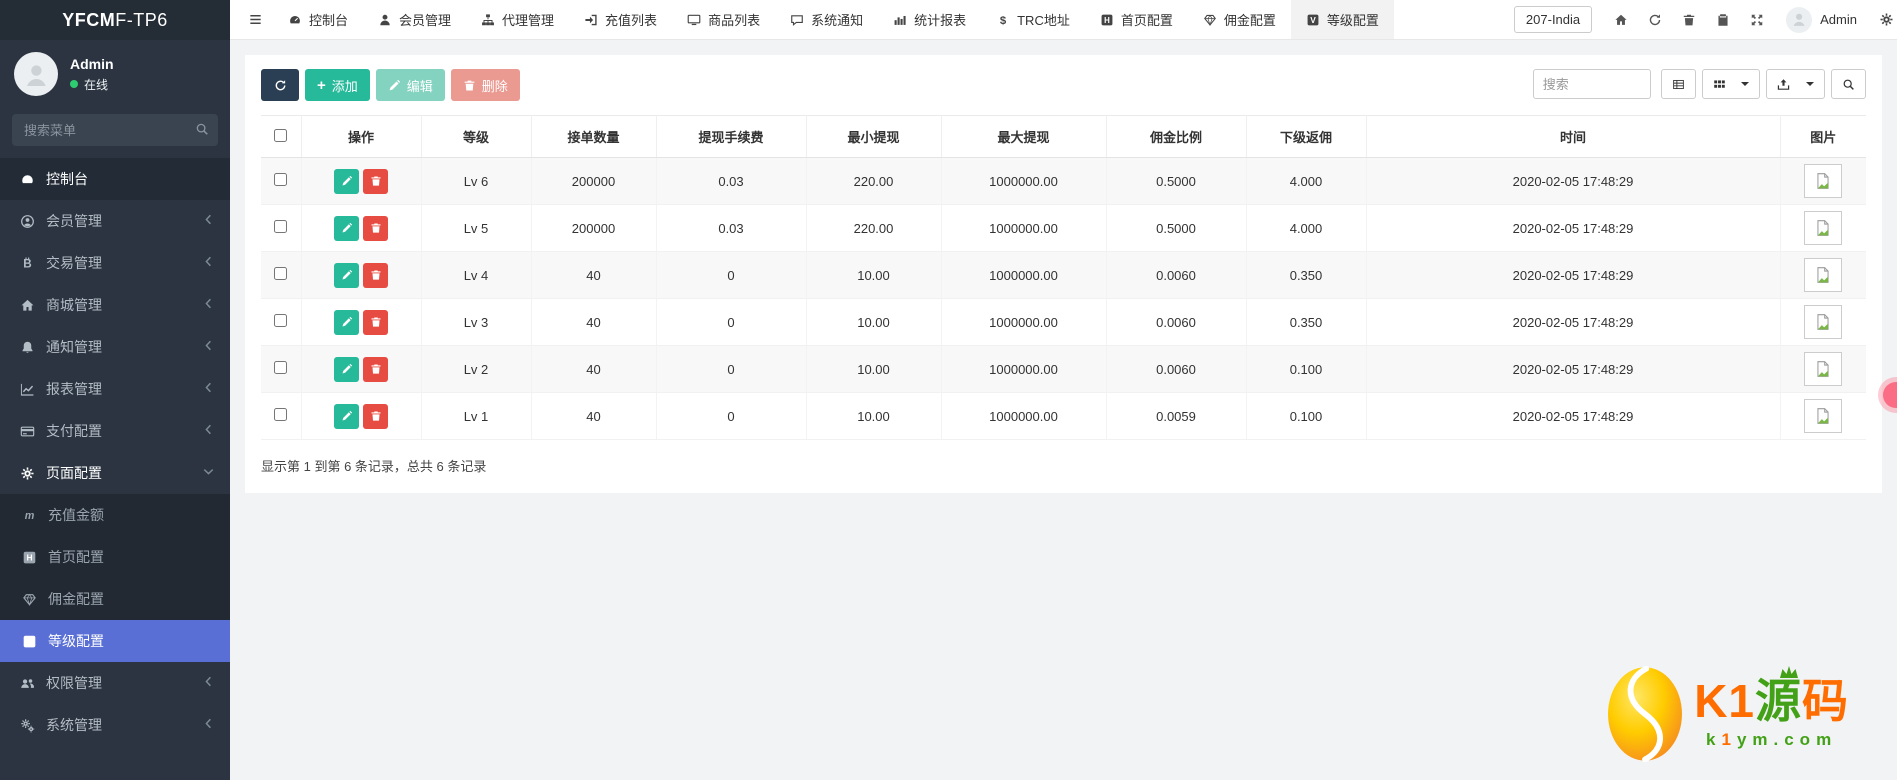 The height and width of the screenshot is (780, 1897). What do you see at coordinates (1821, 19) in the screenshot?
I see `navbar-user: Admin` at bounding box center [1821, 19].